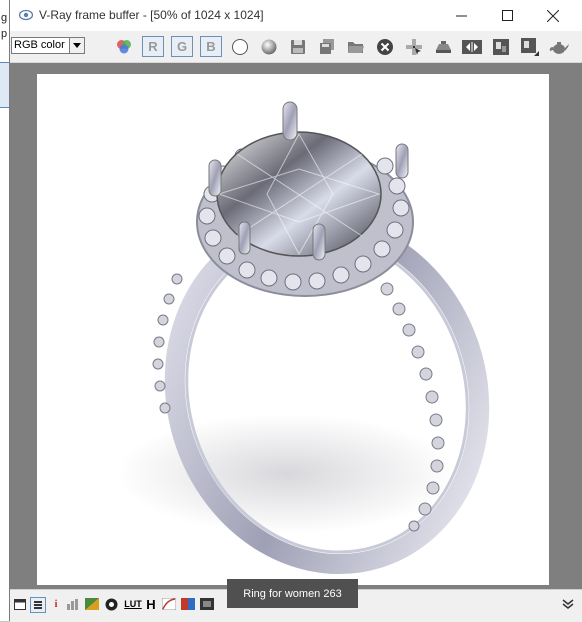 This screenshot has width=582, height=622. I want to click on minimize-button, so click(461, 15).